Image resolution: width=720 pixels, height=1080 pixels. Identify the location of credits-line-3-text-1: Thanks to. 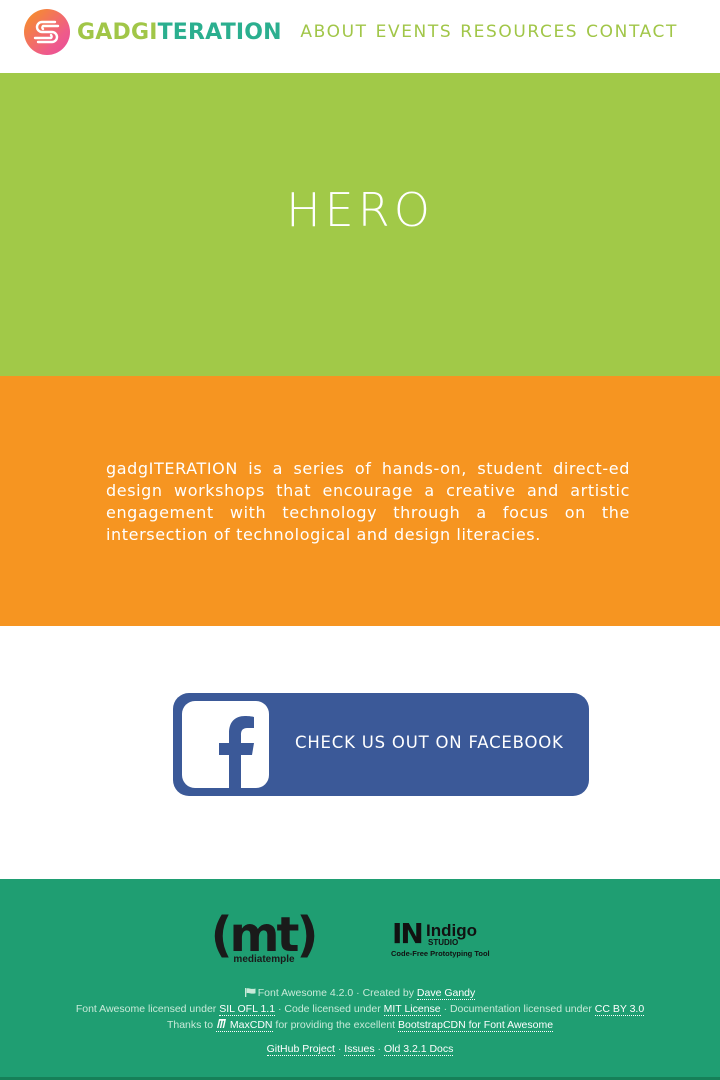
(190, 1025).